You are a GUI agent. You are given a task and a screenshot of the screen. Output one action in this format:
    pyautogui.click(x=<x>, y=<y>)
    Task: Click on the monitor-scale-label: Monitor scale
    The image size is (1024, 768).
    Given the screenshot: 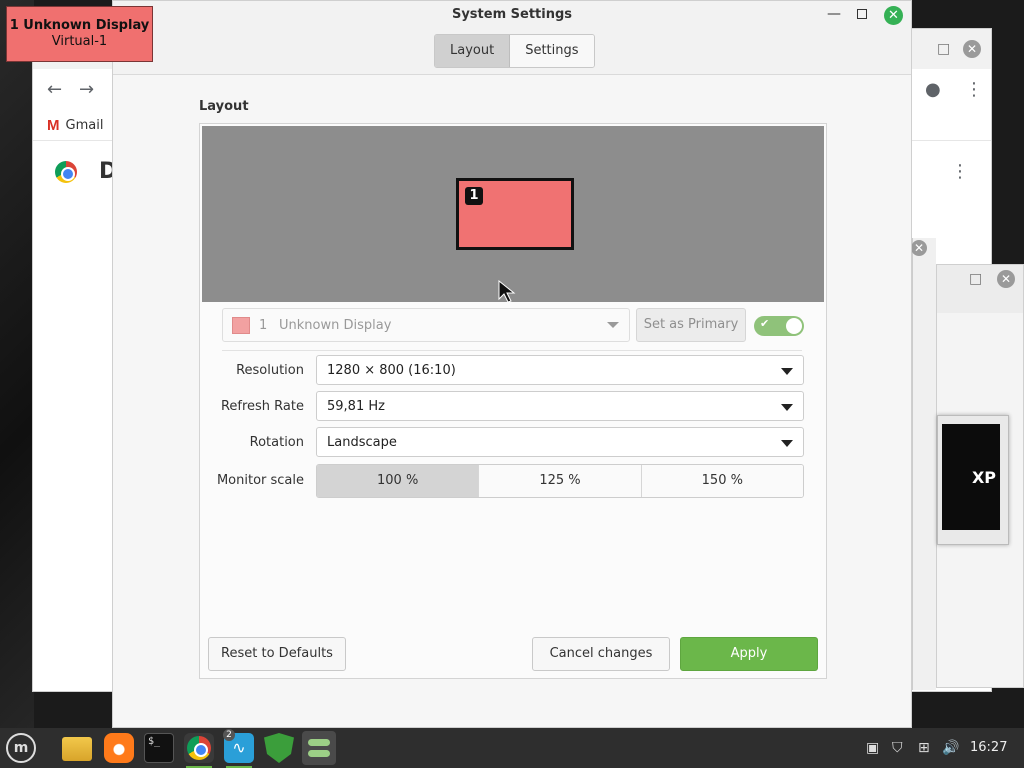 What is the action you would take?
    pyautogui.click(x=260, y=480)
    